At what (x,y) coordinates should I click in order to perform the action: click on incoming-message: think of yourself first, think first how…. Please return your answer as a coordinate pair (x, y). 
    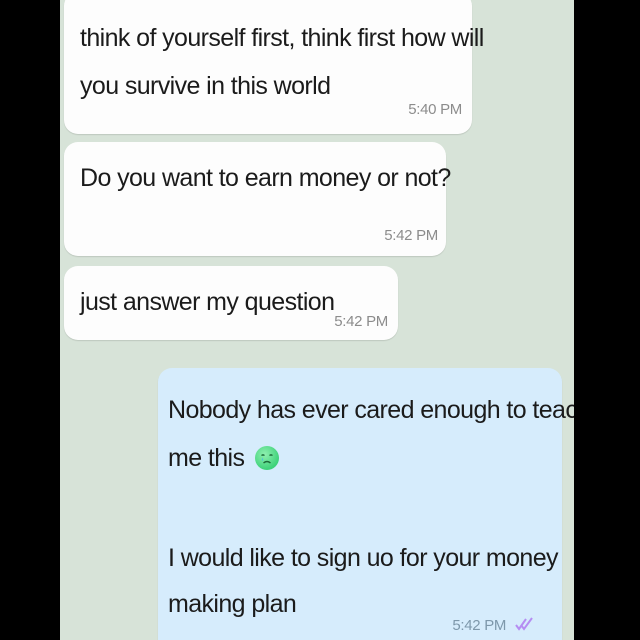
    Looking at the image, I should click on (274, 67).